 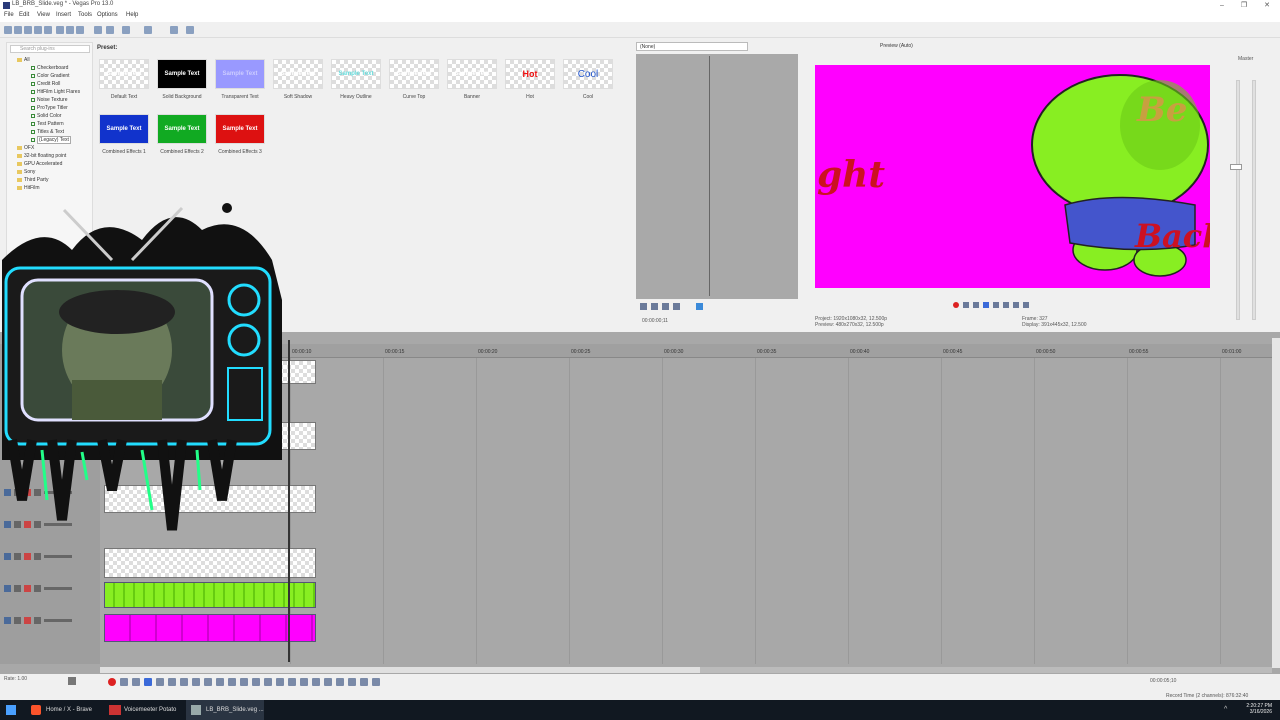 I want to click on plugin-tree-item: All, so click(x=23, y=60).